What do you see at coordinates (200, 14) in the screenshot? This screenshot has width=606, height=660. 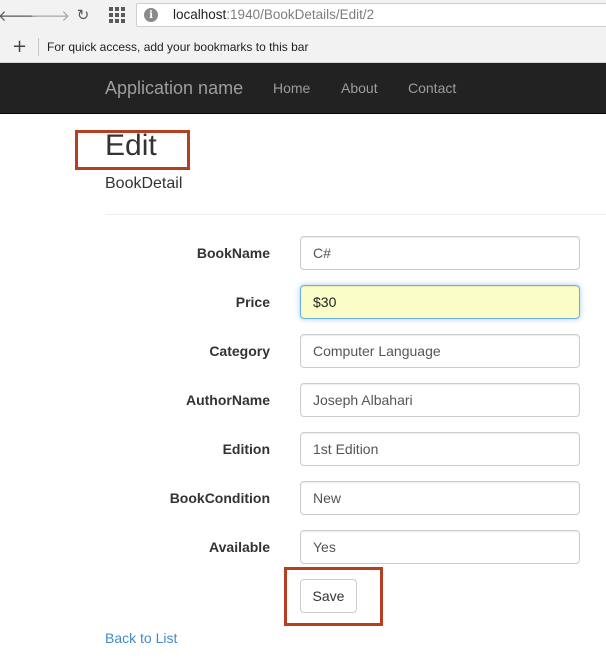 I see `url-host: localhost` at bounding box center [200, 14].